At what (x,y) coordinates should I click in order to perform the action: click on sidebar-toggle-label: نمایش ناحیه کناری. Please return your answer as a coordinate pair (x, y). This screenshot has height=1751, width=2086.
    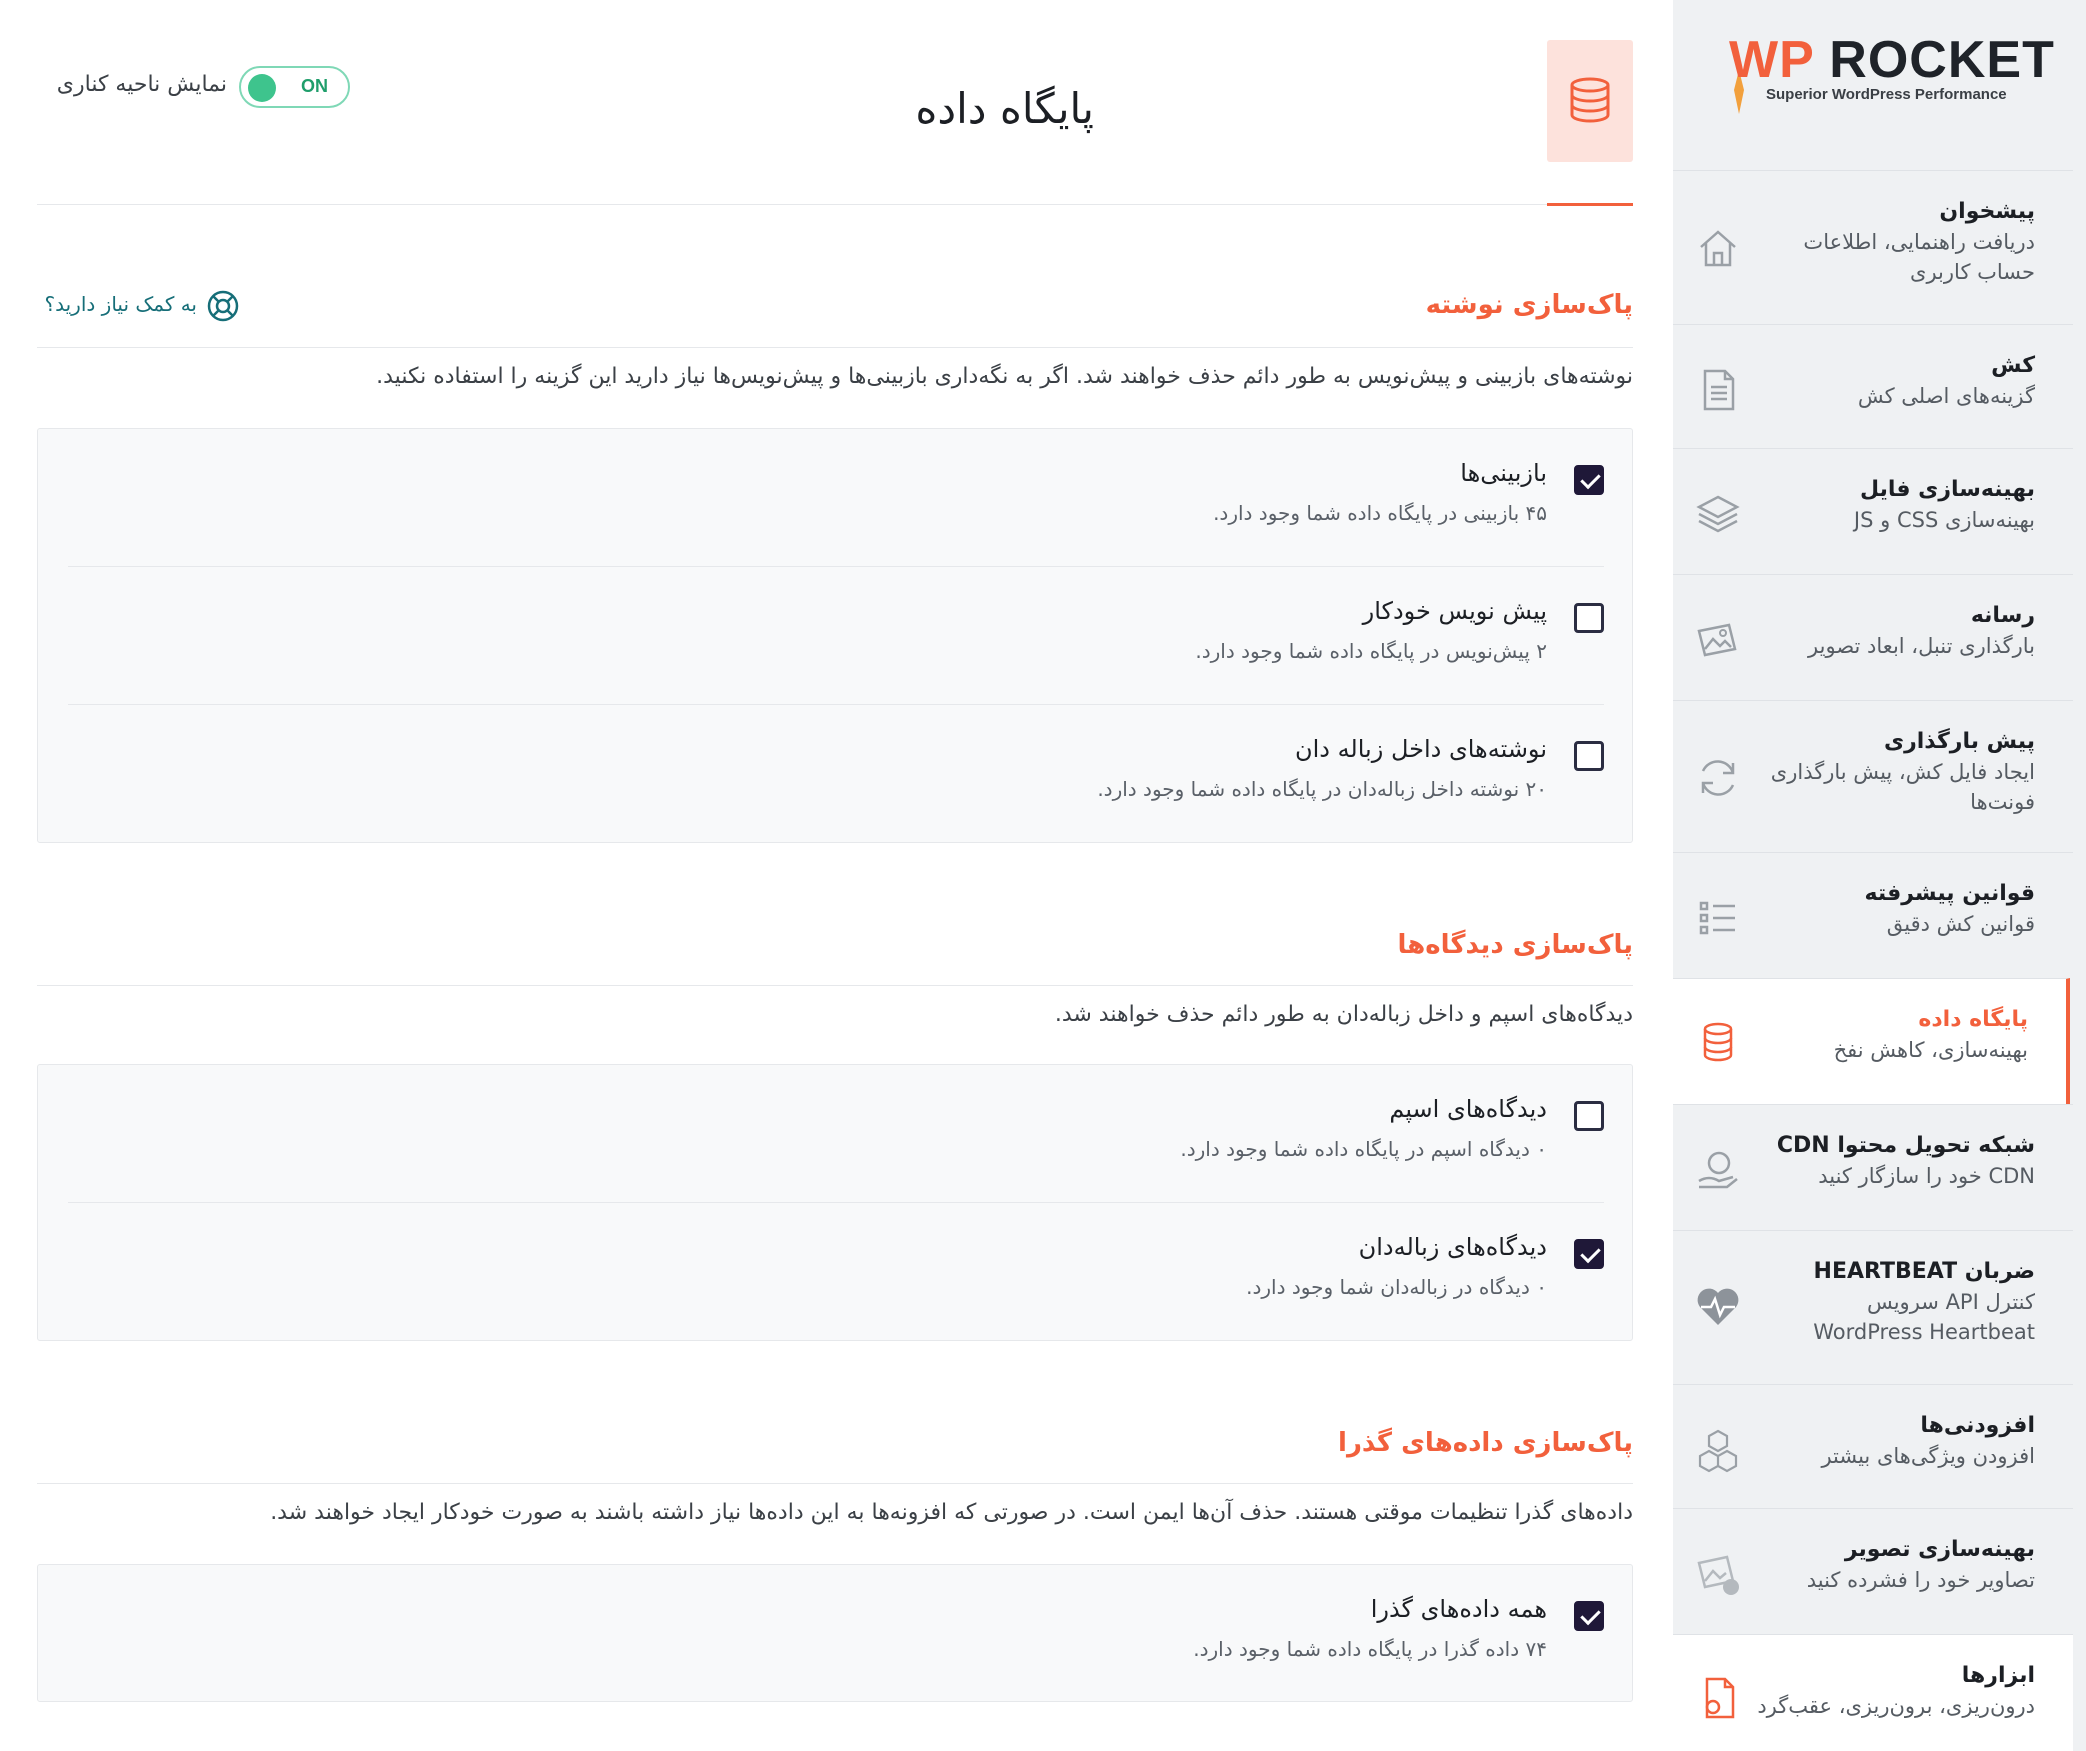
    Looking at the image, I should click on (141, 84).